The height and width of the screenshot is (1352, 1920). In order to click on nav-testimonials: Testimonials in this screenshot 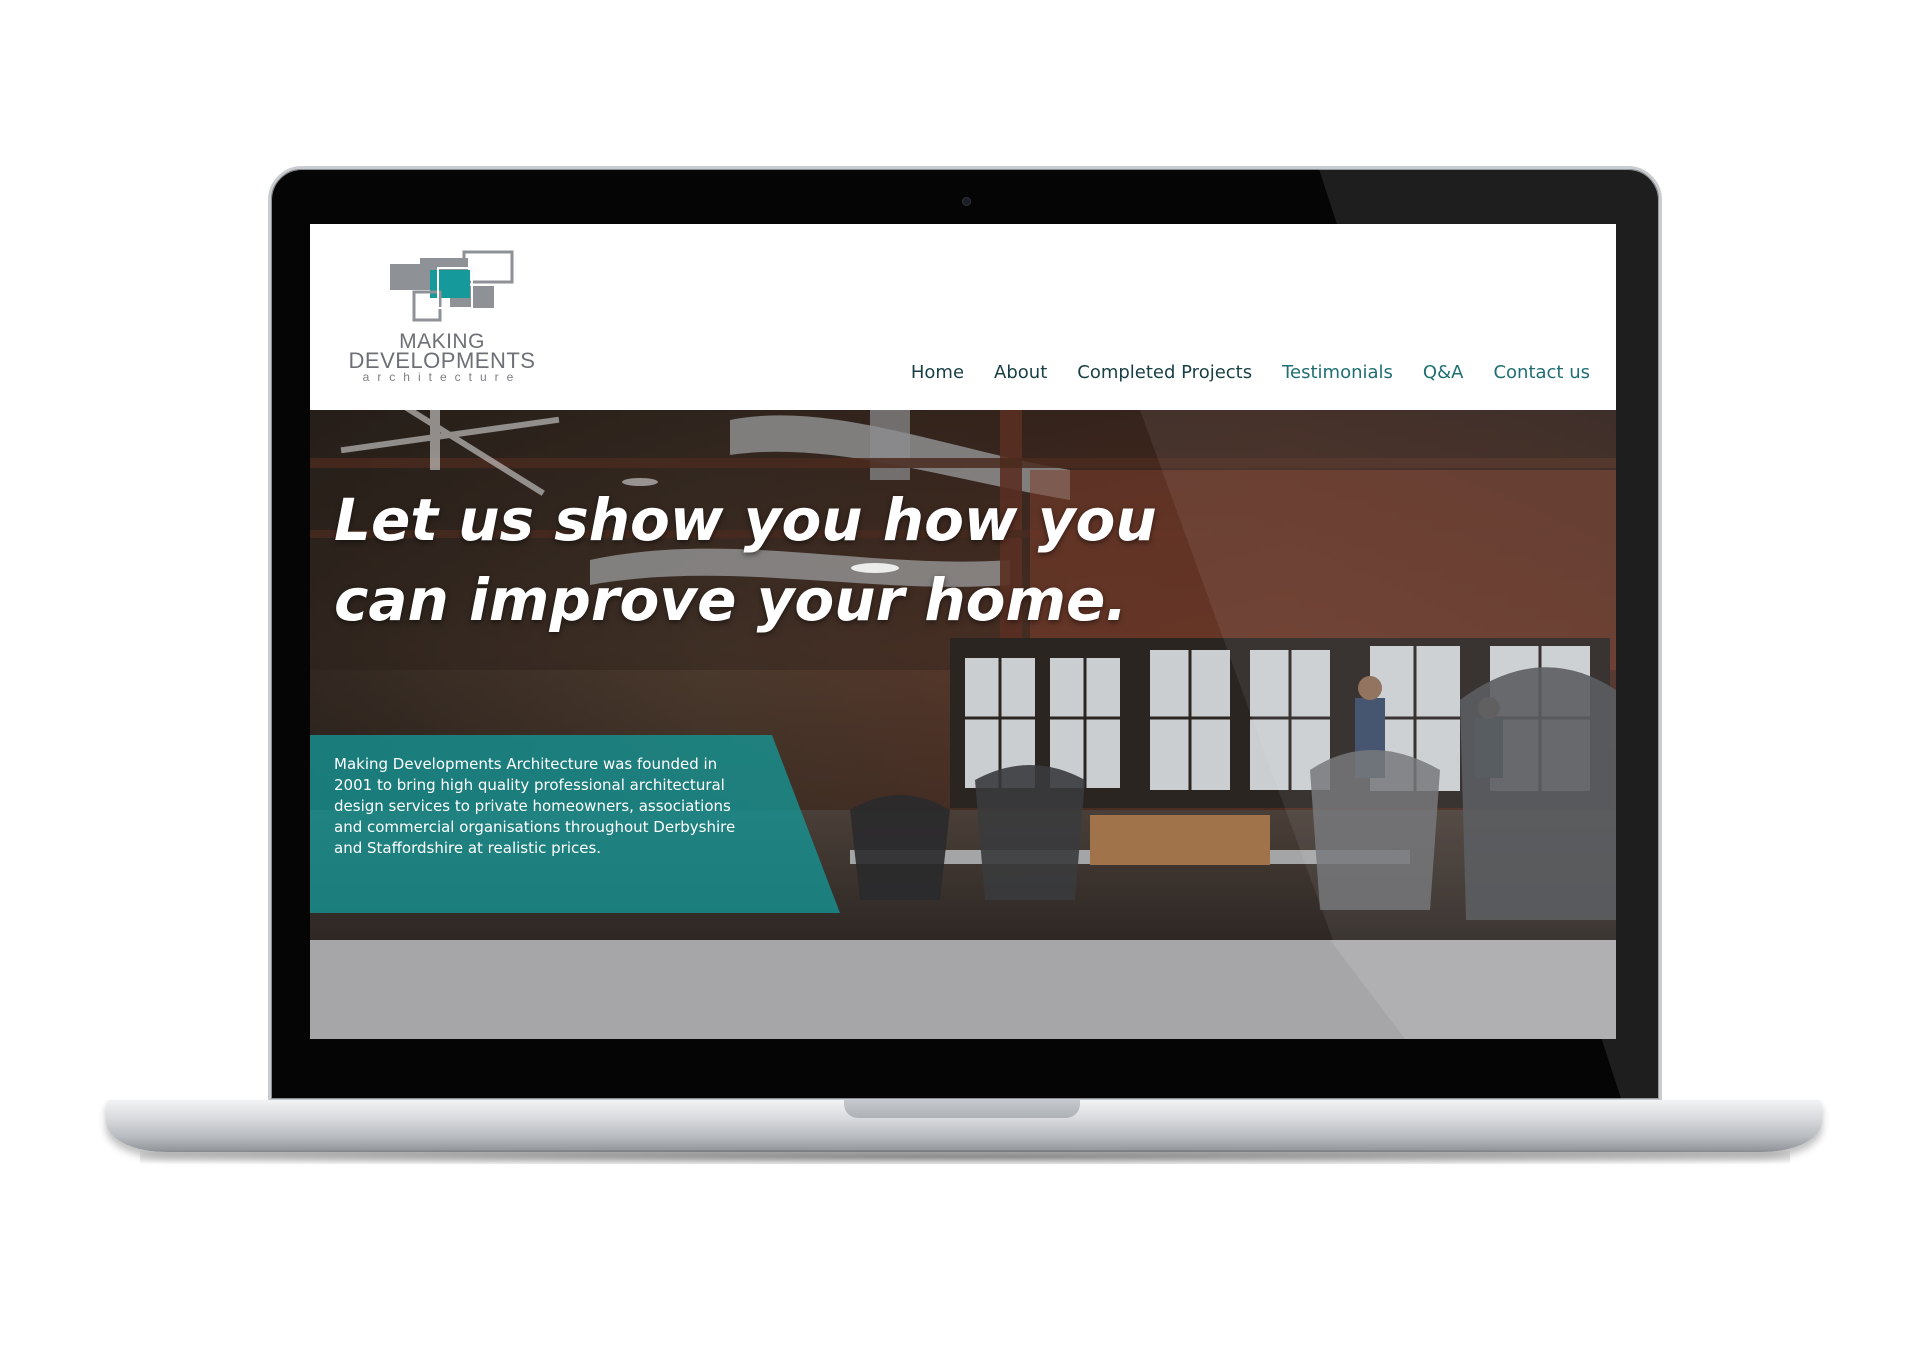, I will do `click(1337, 372)`.